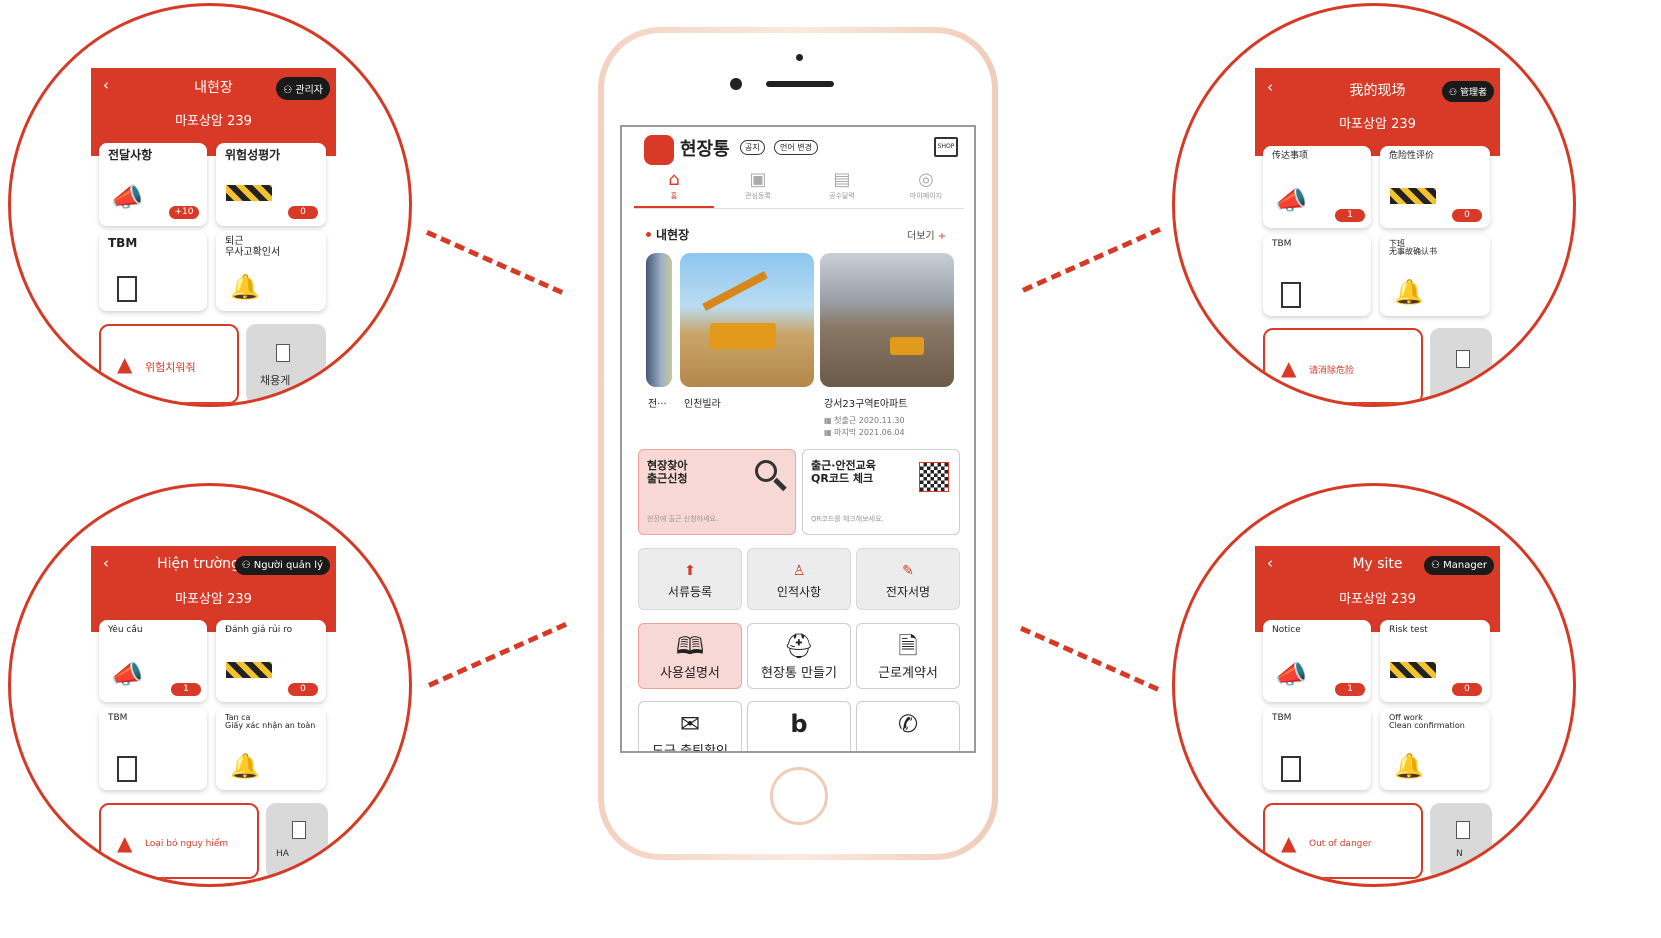 The image size is (1661, 938). I want to click on site-photo-partial, so click(659, 320).